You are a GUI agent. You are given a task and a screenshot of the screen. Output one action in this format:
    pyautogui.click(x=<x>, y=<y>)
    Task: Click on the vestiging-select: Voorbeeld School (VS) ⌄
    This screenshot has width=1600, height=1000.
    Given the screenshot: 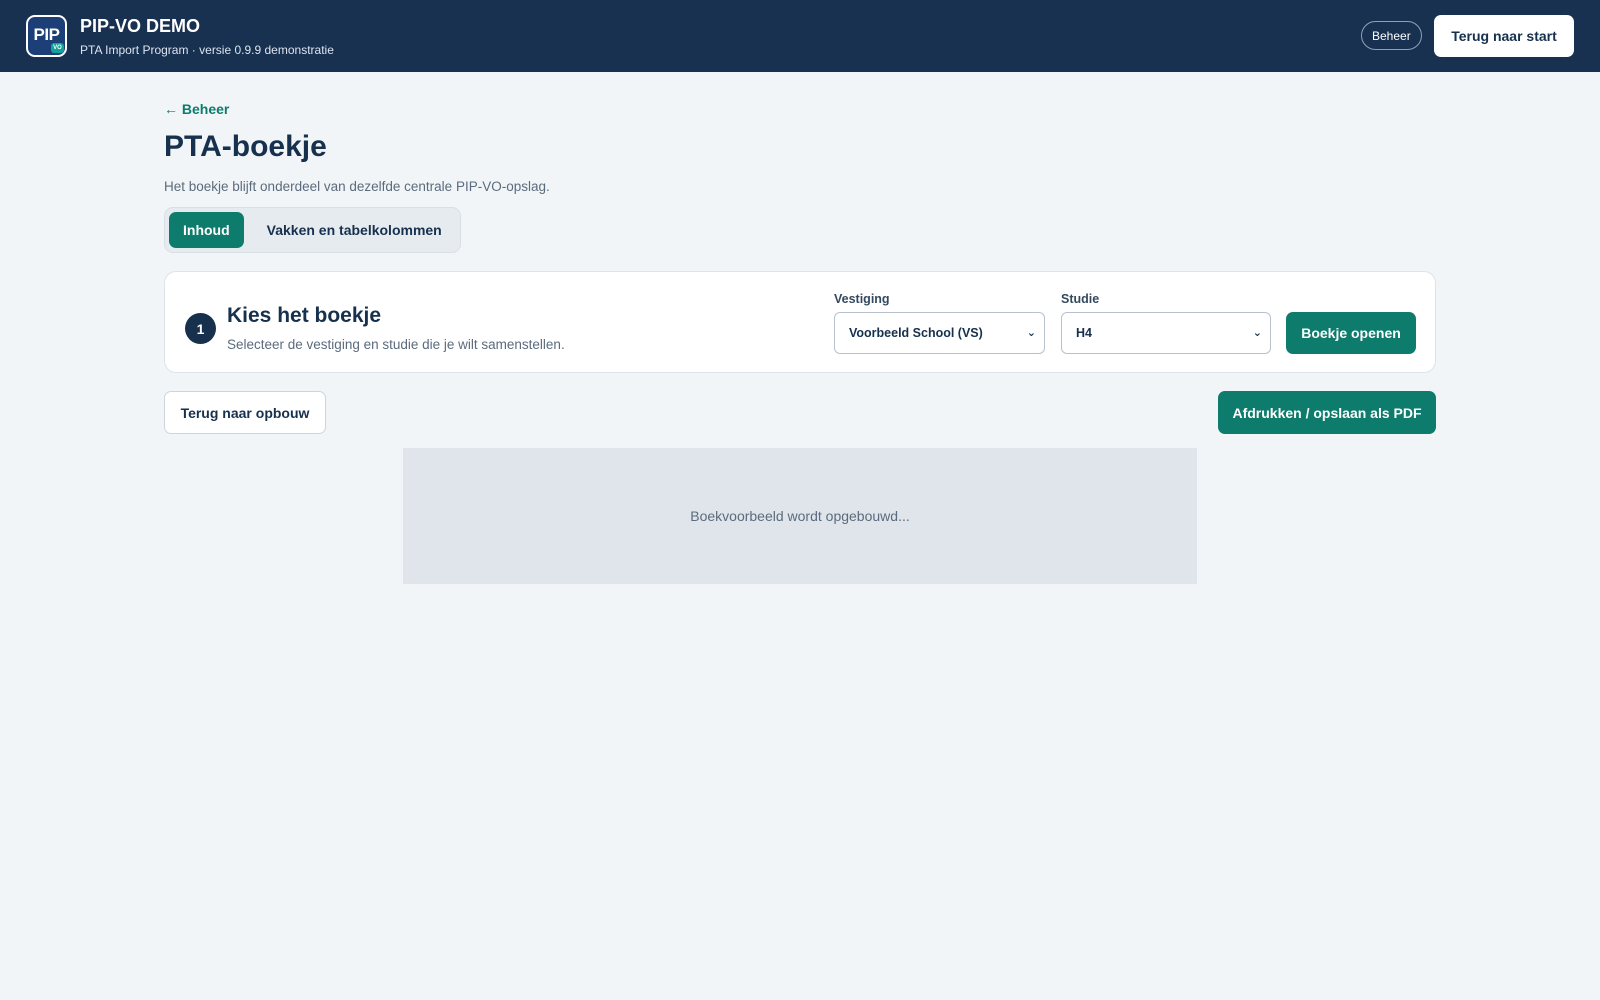 What is the action you would take?
    pyautogui.click(x=939, y=333)
    